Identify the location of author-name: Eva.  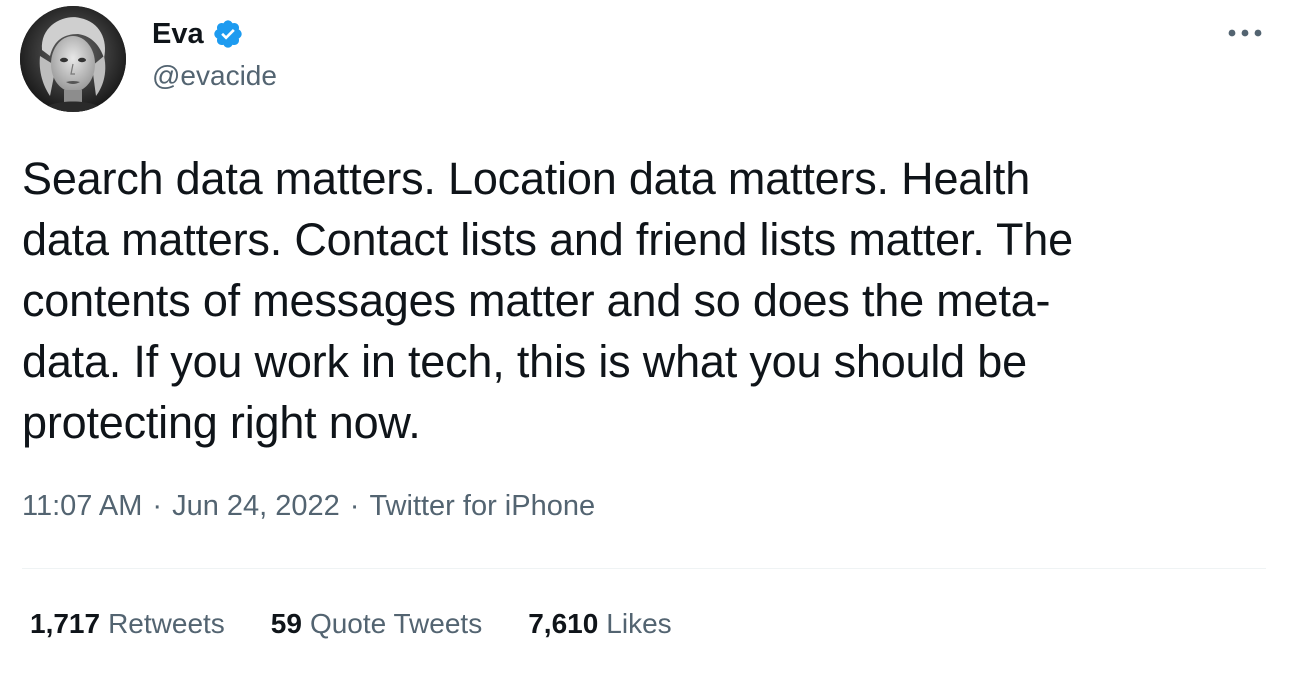
(178, 34).